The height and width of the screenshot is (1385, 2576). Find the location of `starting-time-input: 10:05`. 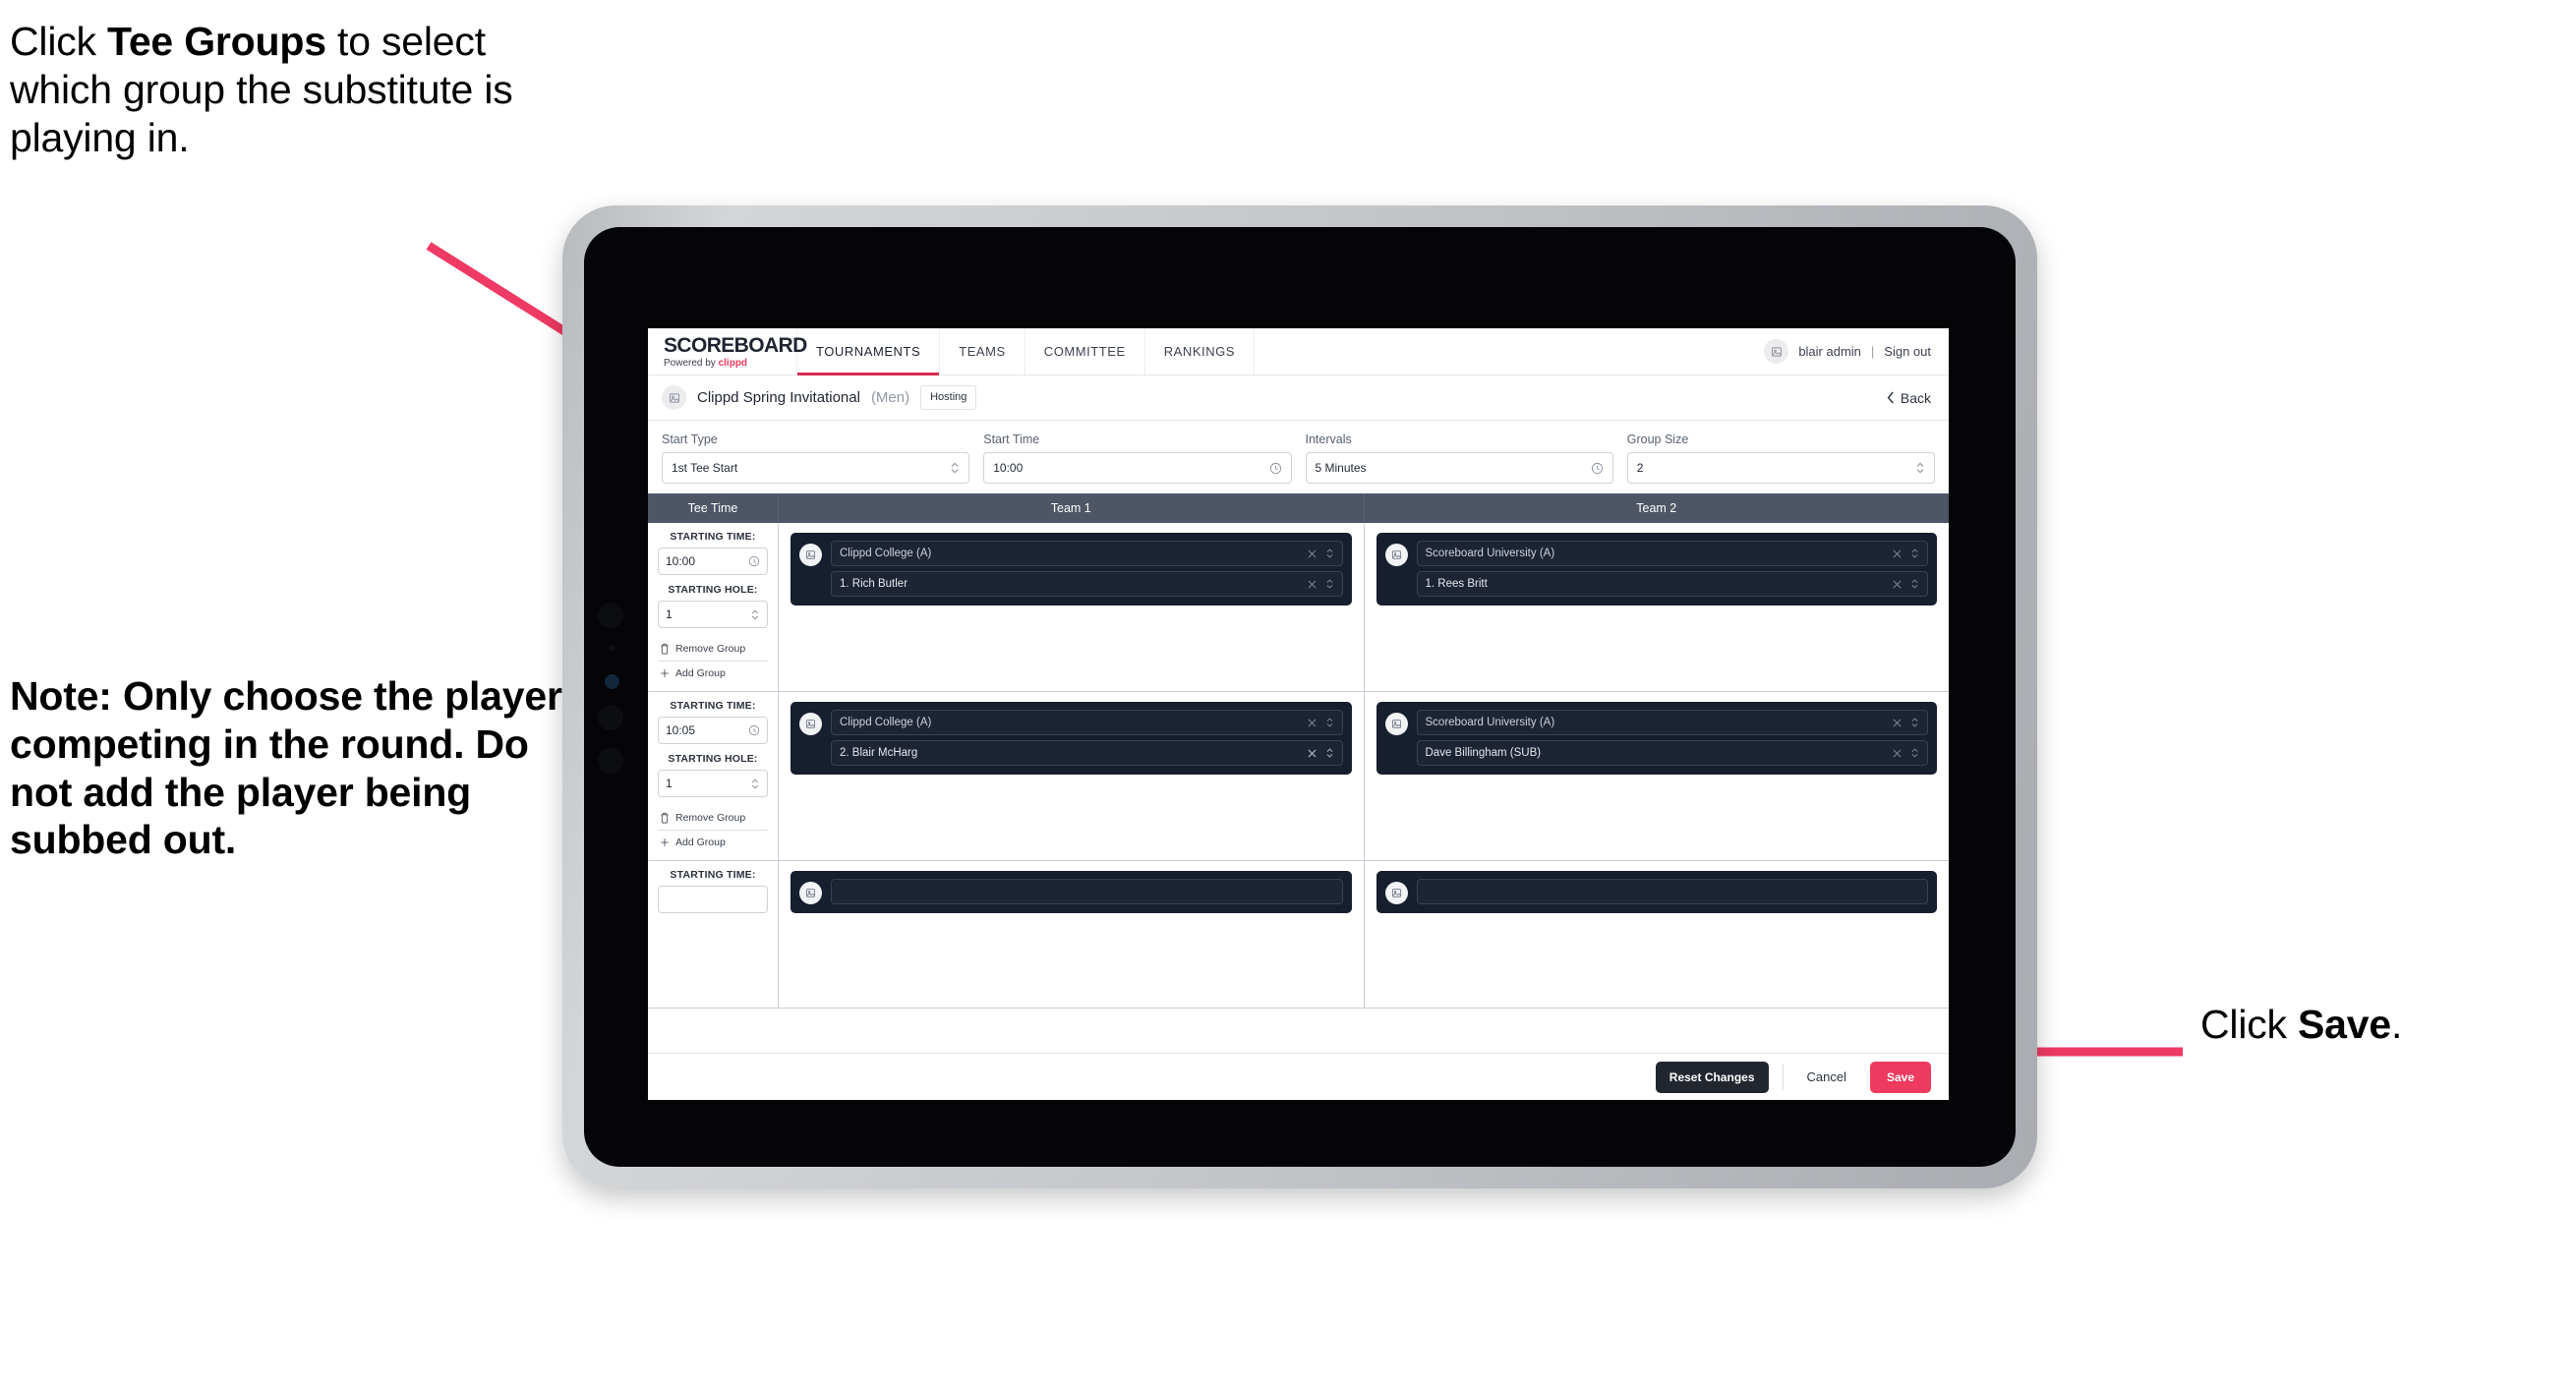

starting-time-input: 10:05 is located at coordinates (713, 730).